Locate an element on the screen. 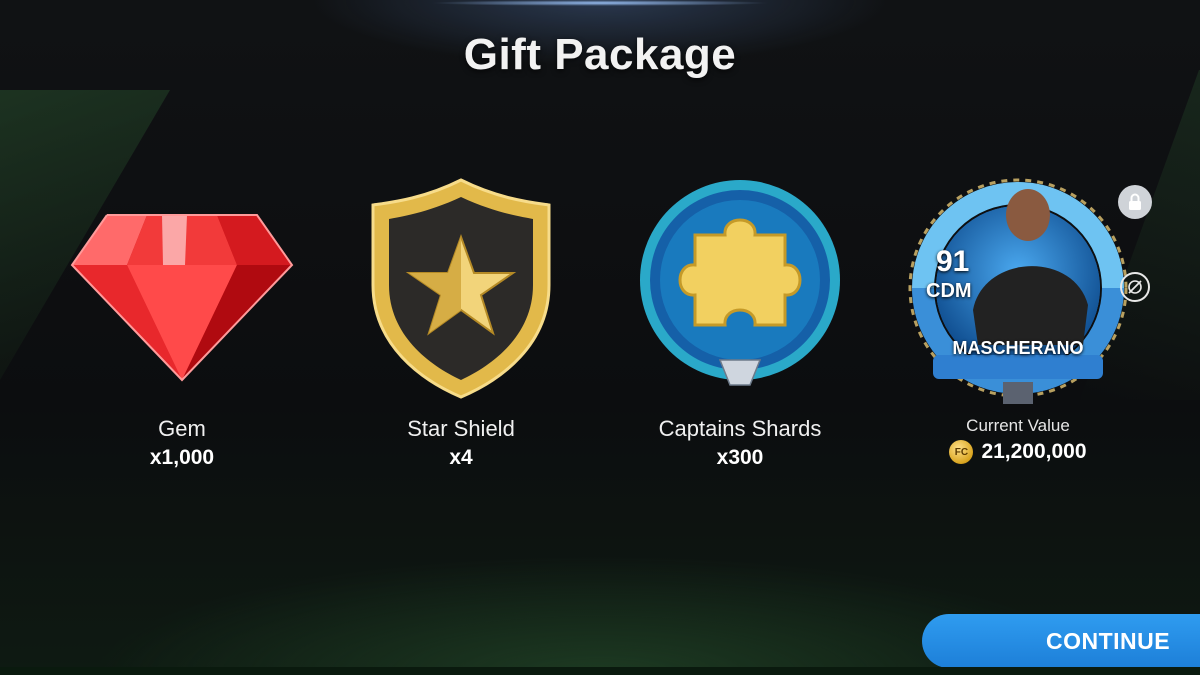 The image size is (1200, 675). player-name: MASCHERANO is located at coordinates (1018, 348).